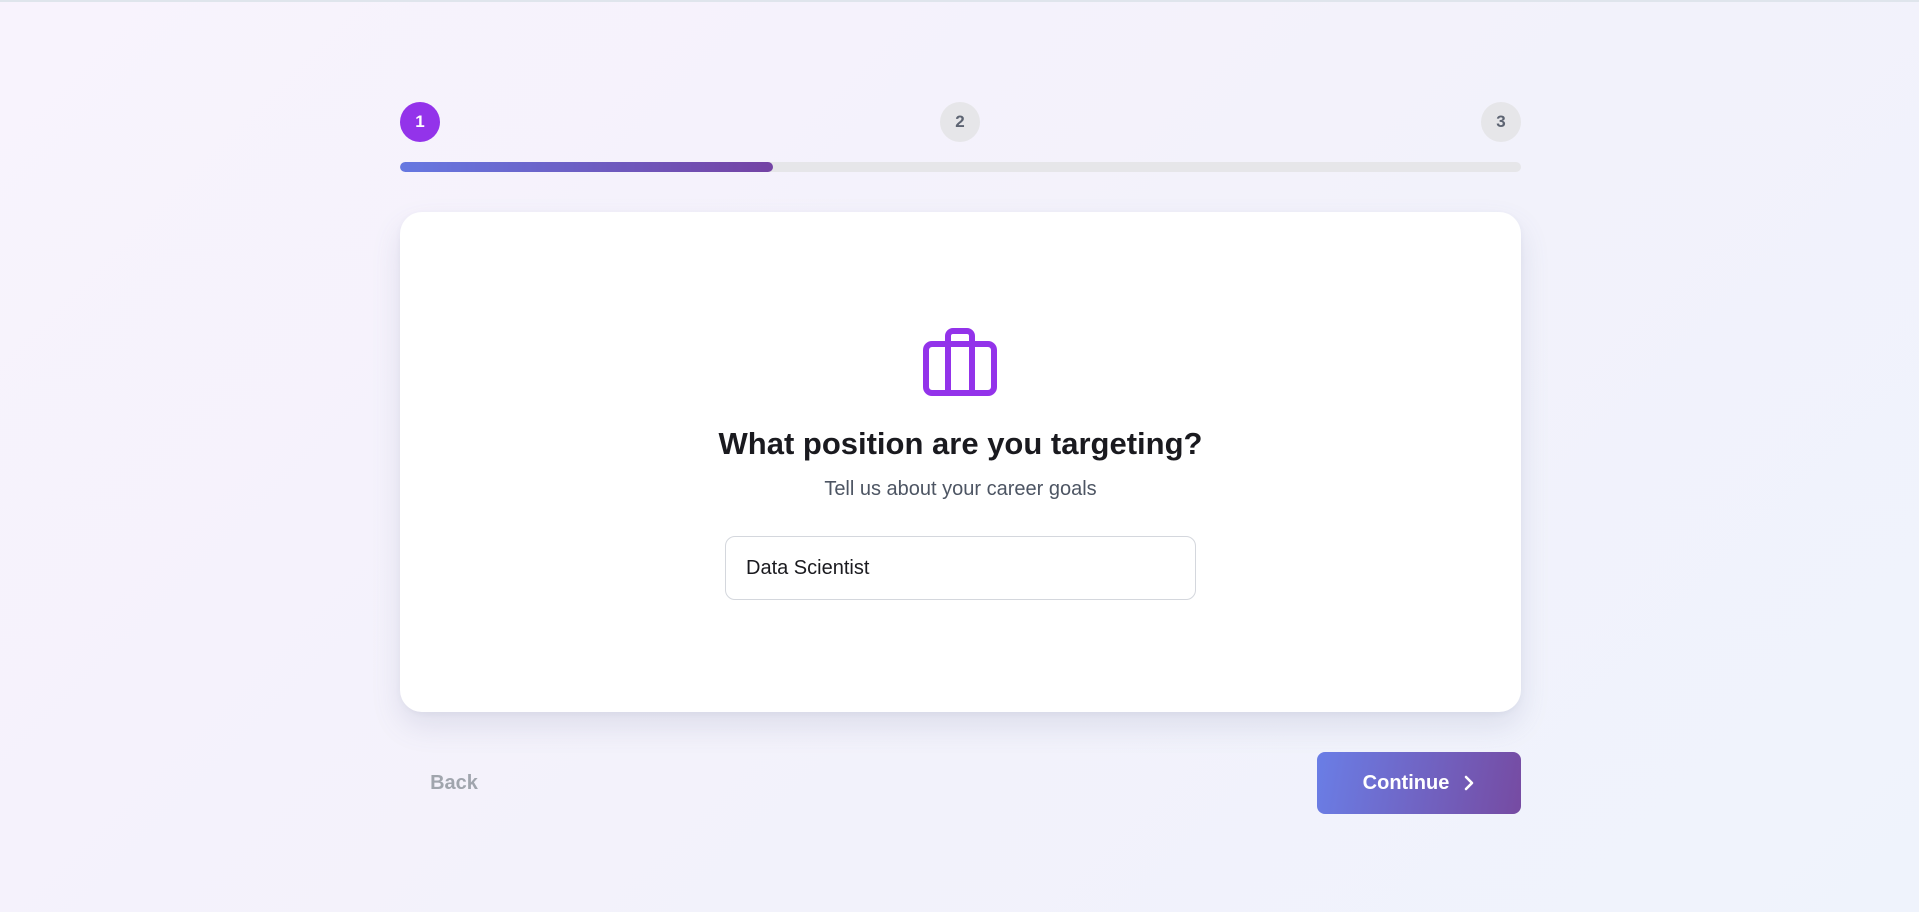 The height and width of the screenshot is (912, 1919). I want to click on briefcase-icon, so click(960, 362).